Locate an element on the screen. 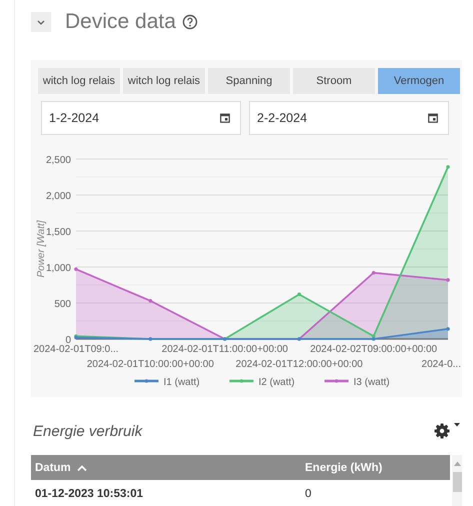  axis-label: 0 is located at coordinates (68, 340).